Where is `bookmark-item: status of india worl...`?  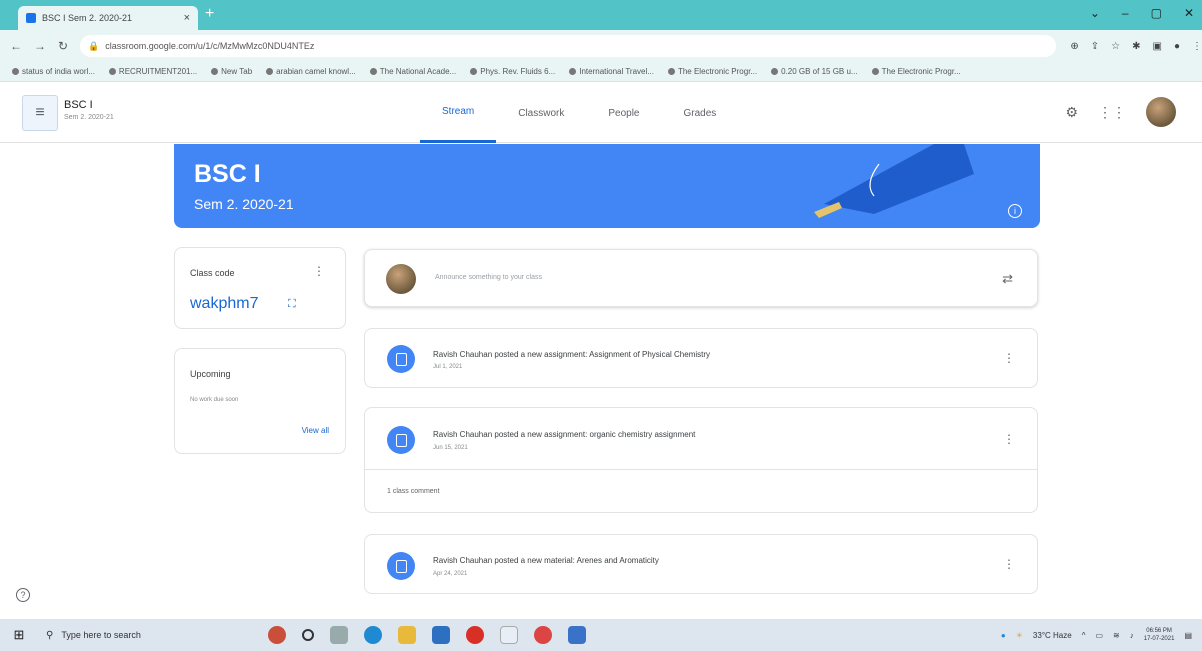
bookmark-item: status of india worl... is located at coordinates (53, 71).